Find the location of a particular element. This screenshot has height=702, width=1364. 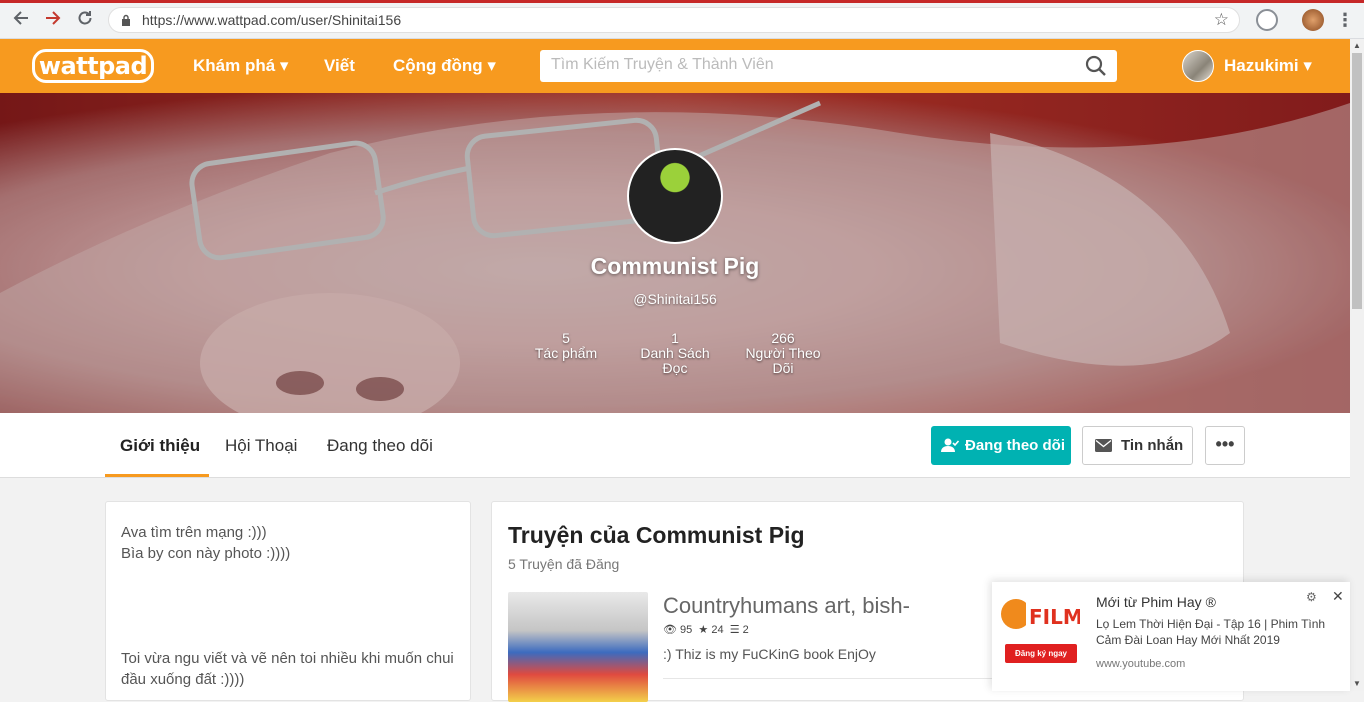

profile-handle: @Shinitai156 is located at coordinates (675, 299).